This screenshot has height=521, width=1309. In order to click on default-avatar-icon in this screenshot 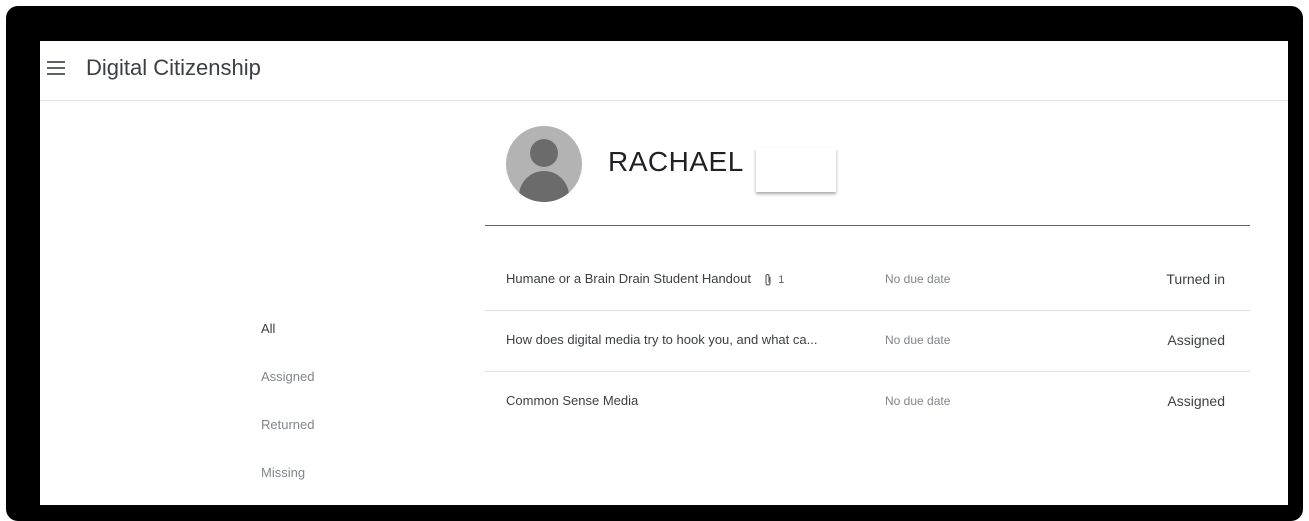, I will do `click(544, 164)`.